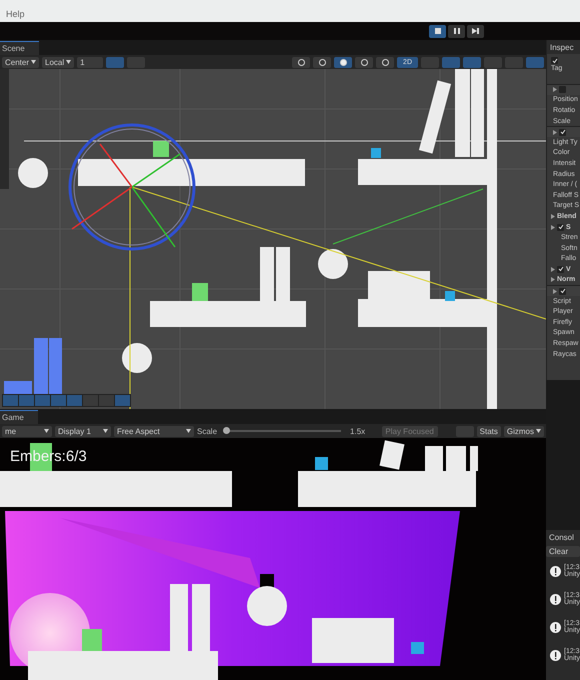 The height and width of the screenshot is (680, 580). Describe the element at coordinates (27, 431) in the screenshot. I see `view-dropdown: me` at that location.